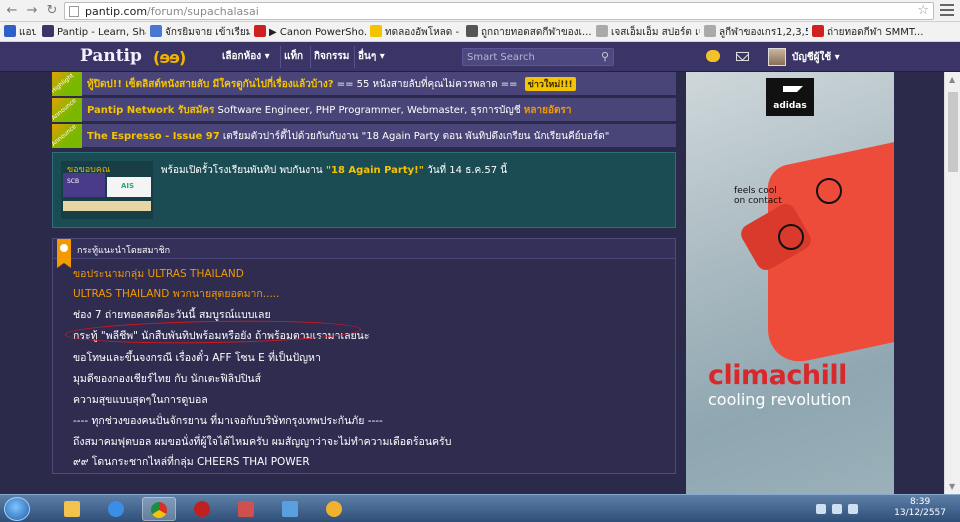 This screenshot has height=522, width=960. I want to click on volume-icon, so click(837, 509).